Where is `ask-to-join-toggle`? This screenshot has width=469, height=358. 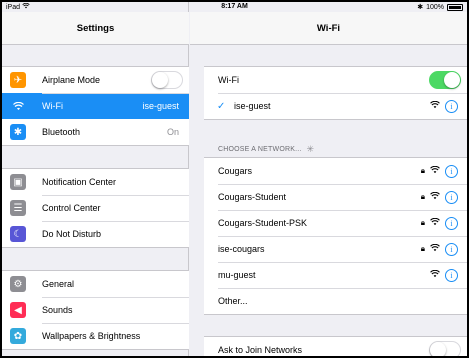 ask-to-join-toggle is located at coordinates (445, 348).